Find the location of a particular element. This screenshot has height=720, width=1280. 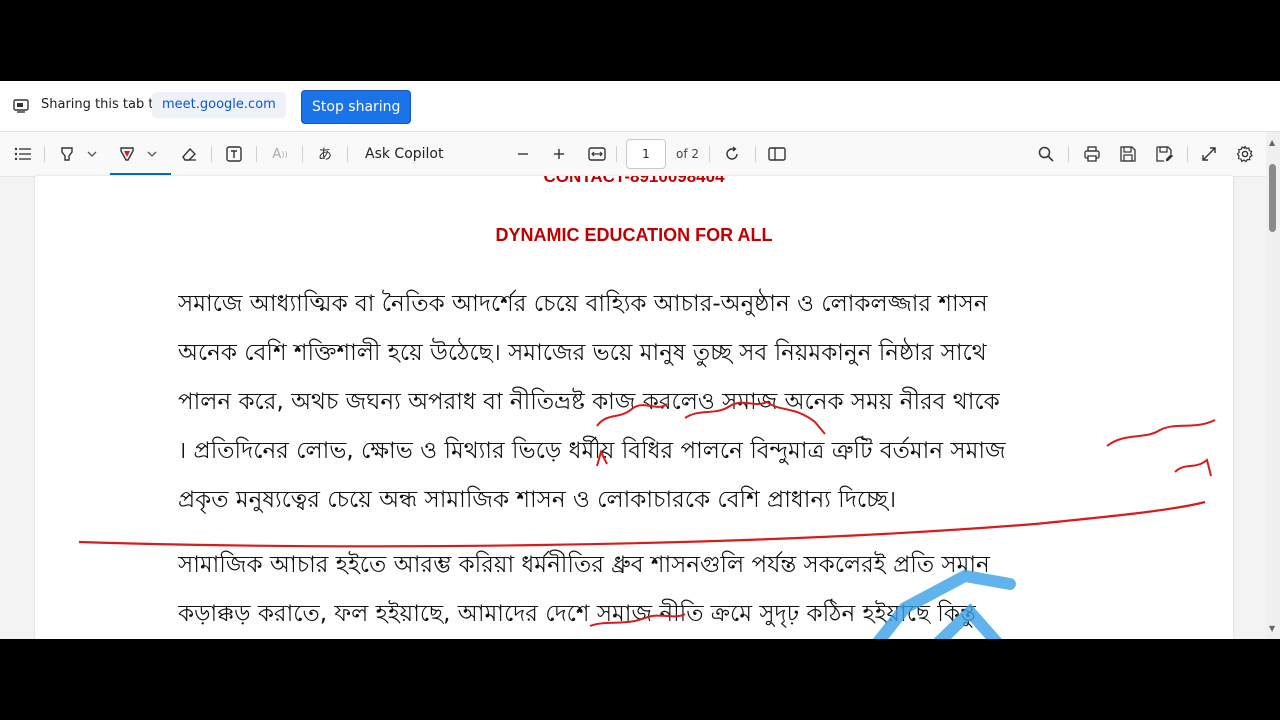

ink-margin-note is located at coordinates (1161, 448).